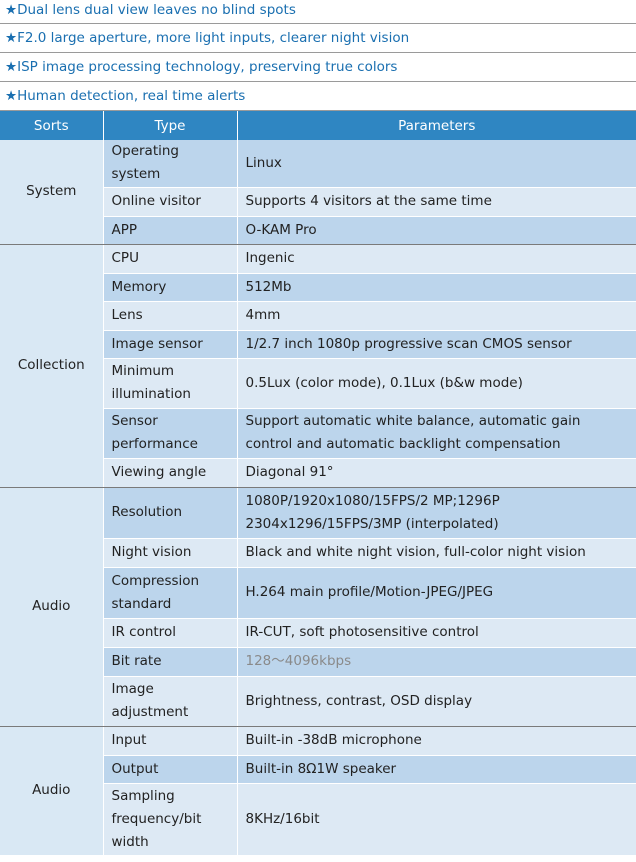 The height and width of the screenshot is (862, 636). I want to click on type-cell: Online visitor, so click(170, 202).